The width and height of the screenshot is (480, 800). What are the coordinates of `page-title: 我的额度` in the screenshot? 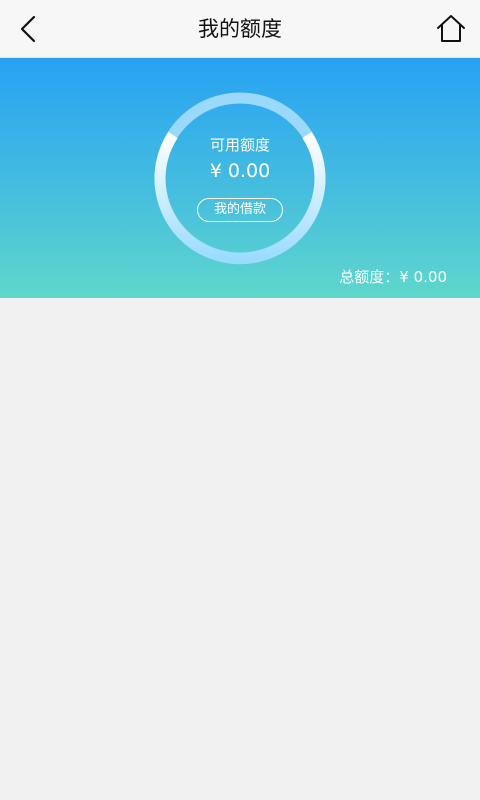 It's located at (240, 29).